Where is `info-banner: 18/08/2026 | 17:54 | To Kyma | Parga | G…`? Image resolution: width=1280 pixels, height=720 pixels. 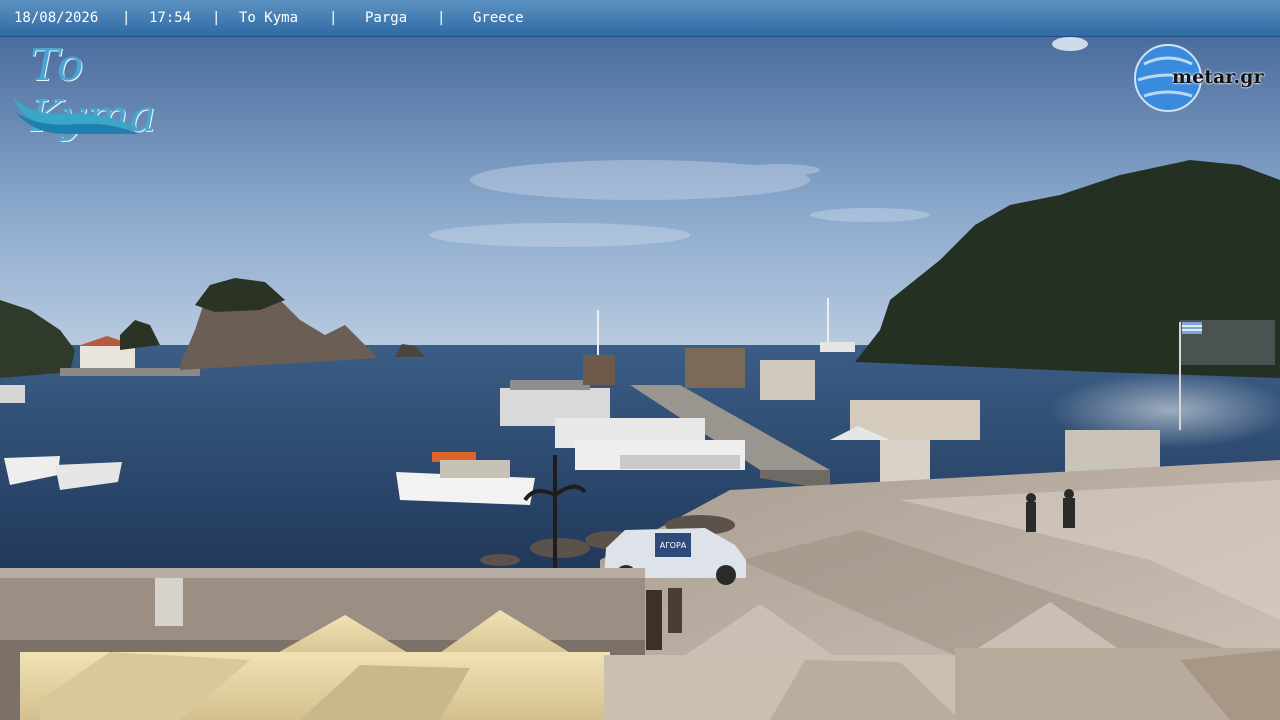 info-banner: 18/08/2026 | 17:54 | To Kyma | Parga | G… is located at coordinates (640, 18).